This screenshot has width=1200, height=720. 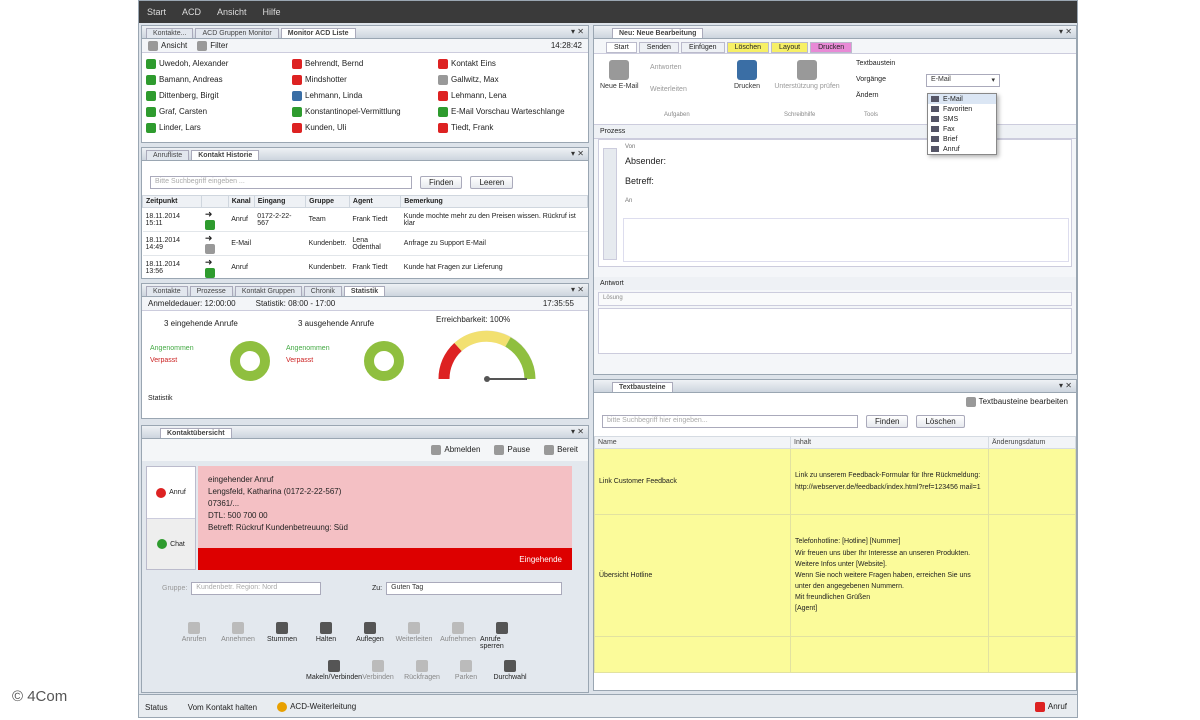 I want to click on textbausteine-bearbeiten-button: Textbausteine bearbeiten, so click(x=1016, y=402).